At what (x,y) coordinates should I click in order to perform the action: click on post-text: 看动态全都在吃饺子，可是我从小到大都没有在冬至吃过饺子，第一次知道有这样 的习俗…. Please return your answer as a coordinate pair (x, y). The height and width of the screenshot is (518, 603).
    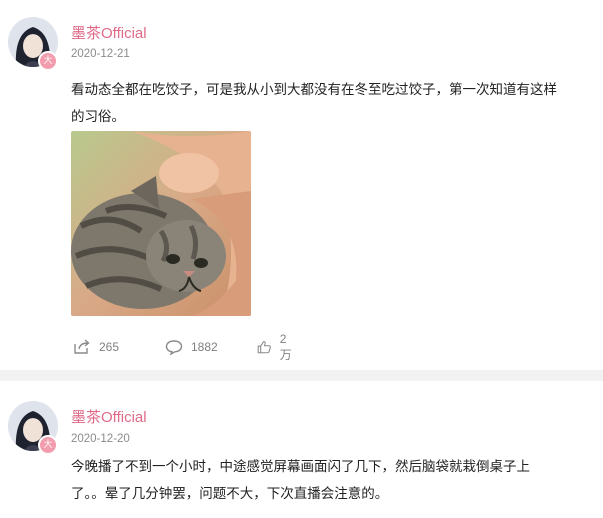
    Looking at the image, I should click on (314, 103).